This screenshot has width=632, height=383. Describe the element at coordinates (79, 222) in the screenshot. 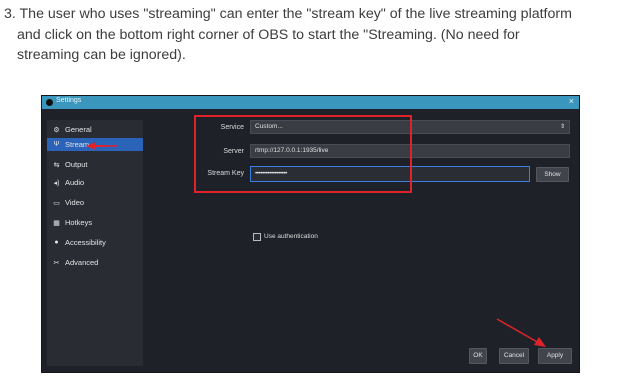

I see `sidebar-item-label: Hotkeys` at that location.